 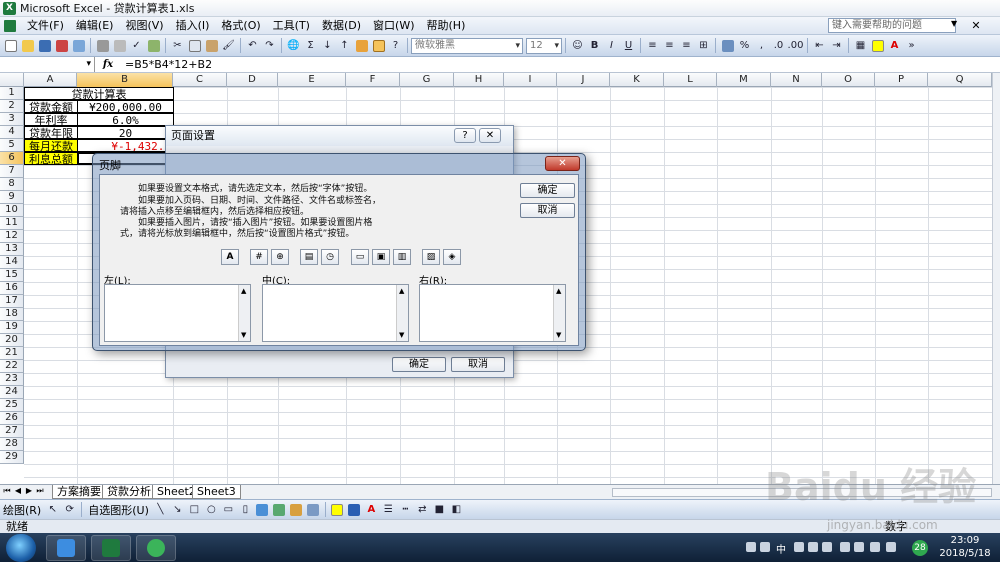 I want to click on center-section-input: ▲ ▼, so click(x=335, y=313).